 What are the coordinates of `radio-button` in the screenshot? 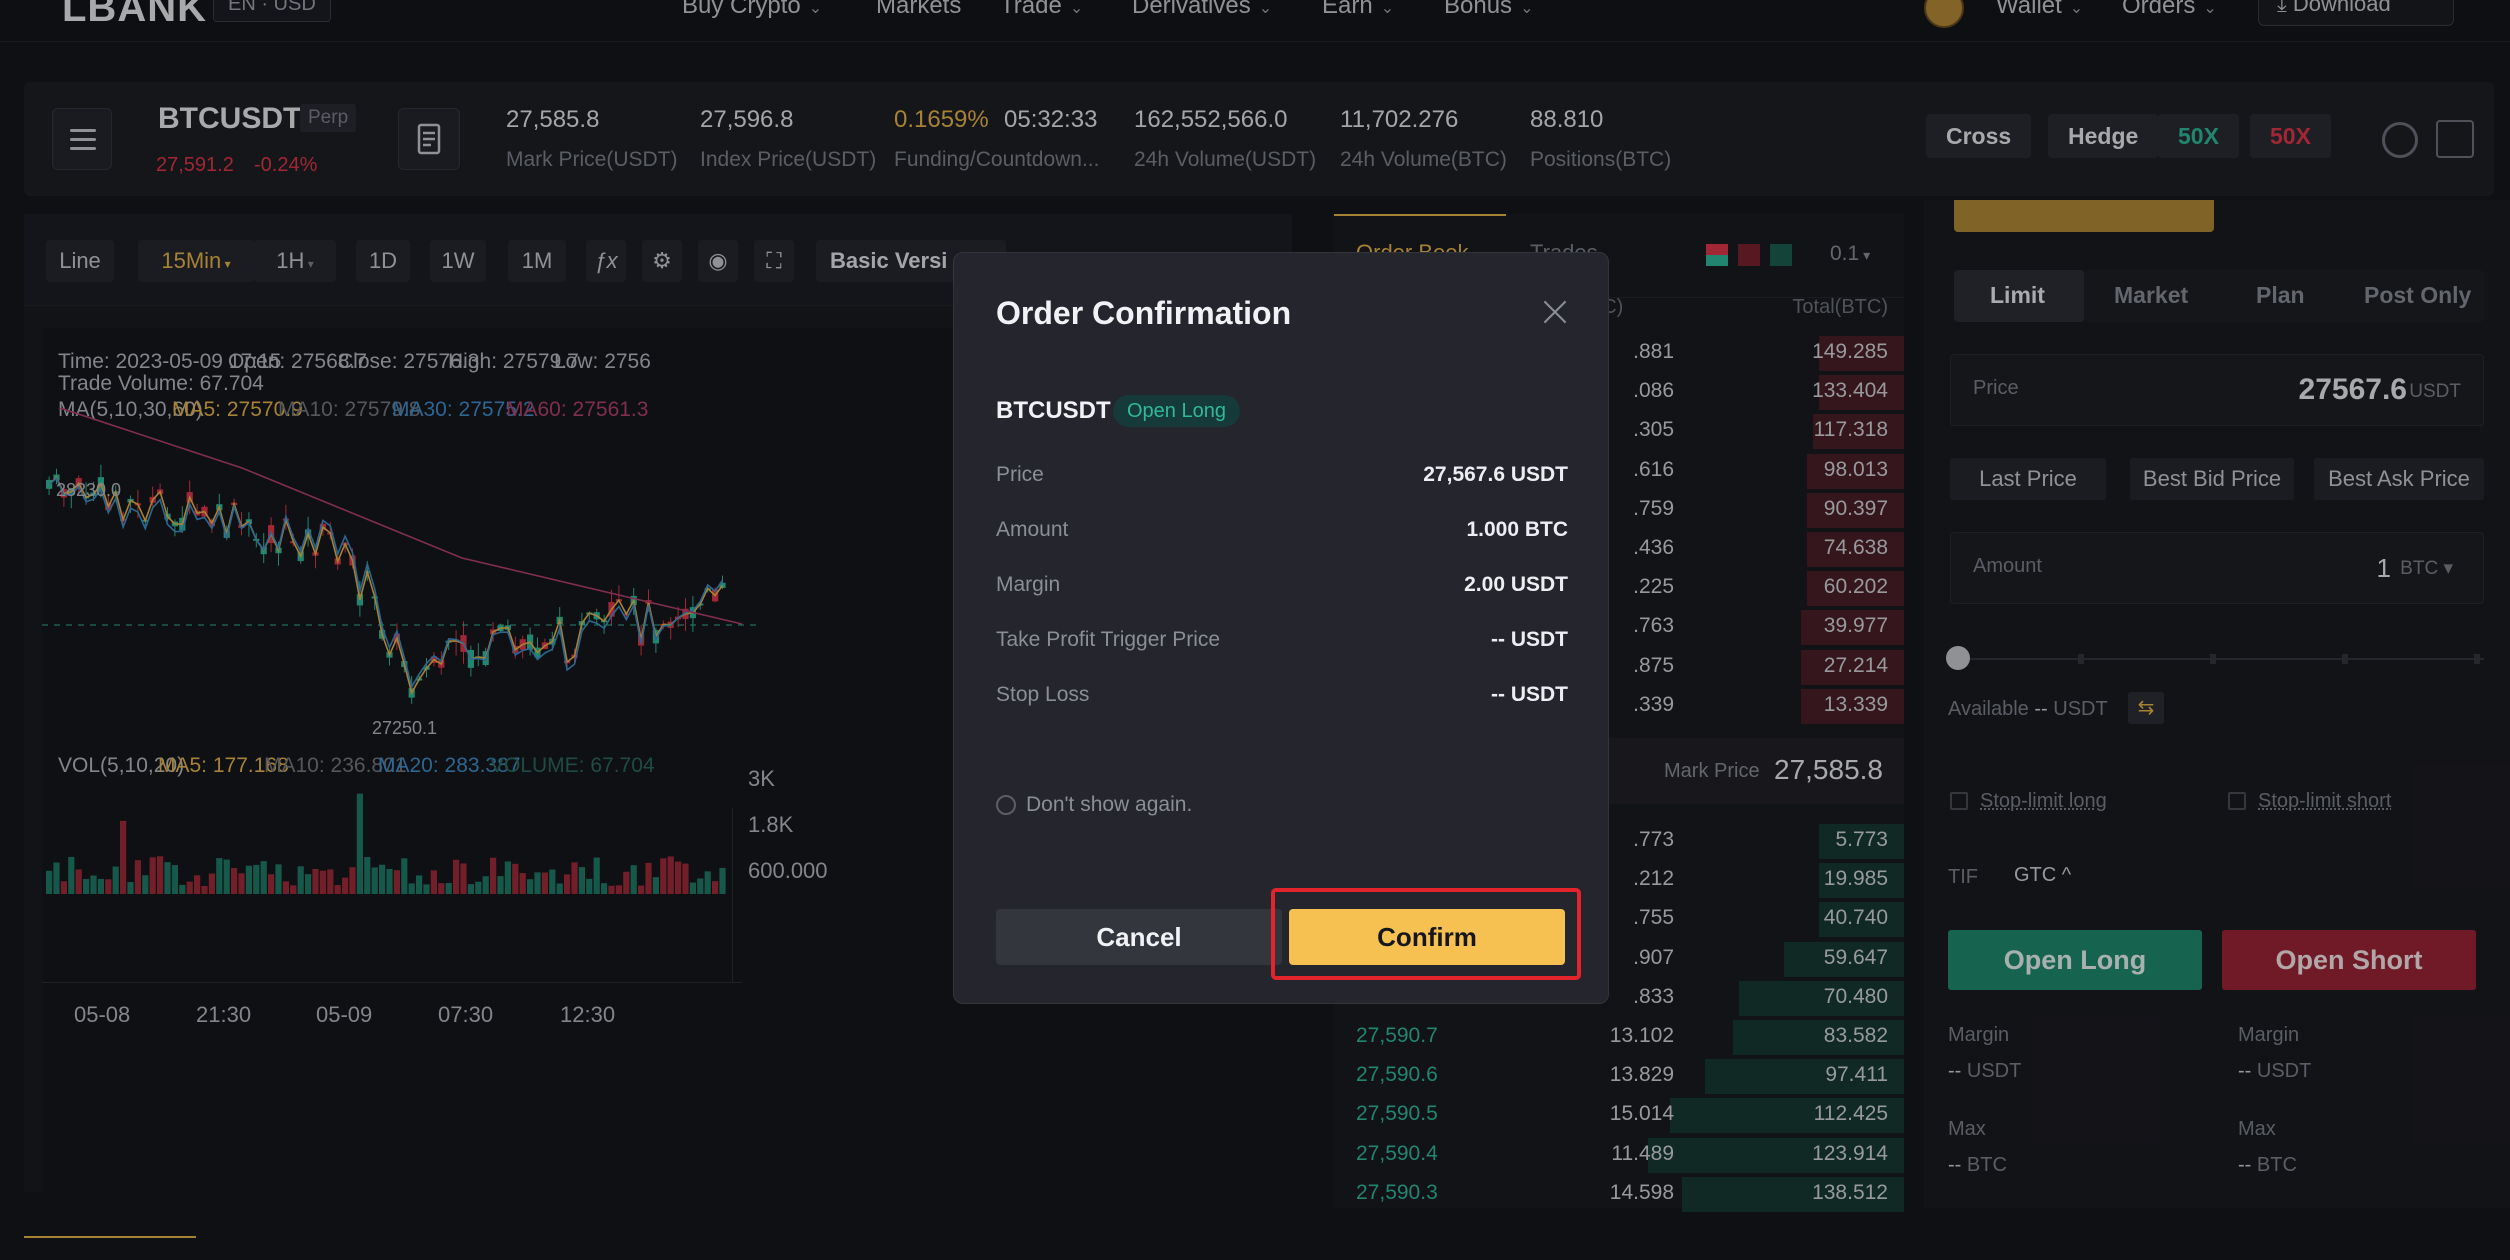 It's located at (1006, 805).